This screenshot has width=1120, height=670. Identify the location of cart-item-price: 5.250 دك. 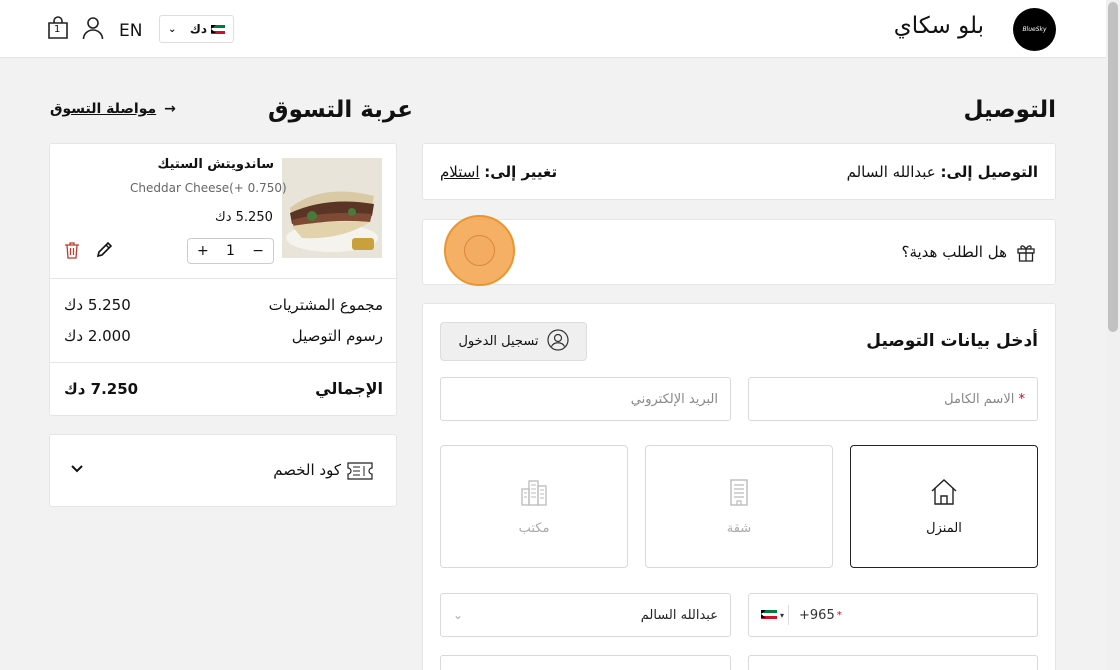
(244, 217).